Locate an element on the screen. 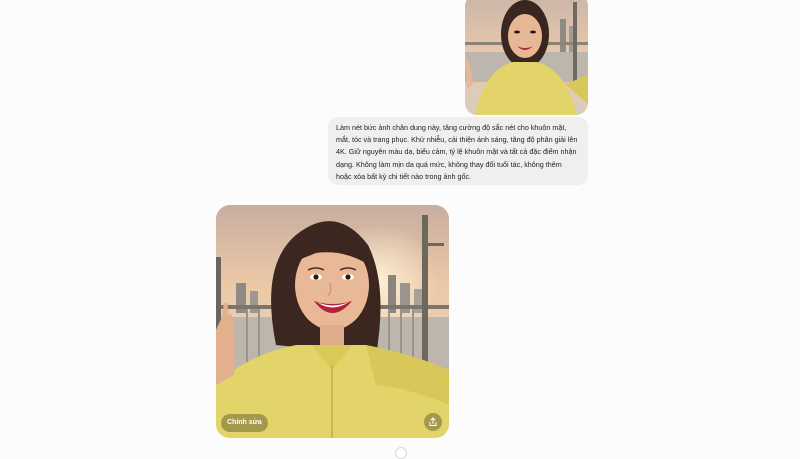 The height and width of the screenshot is (459, 800). scroll-to-bottom-button is located at coordinates (401, 453).